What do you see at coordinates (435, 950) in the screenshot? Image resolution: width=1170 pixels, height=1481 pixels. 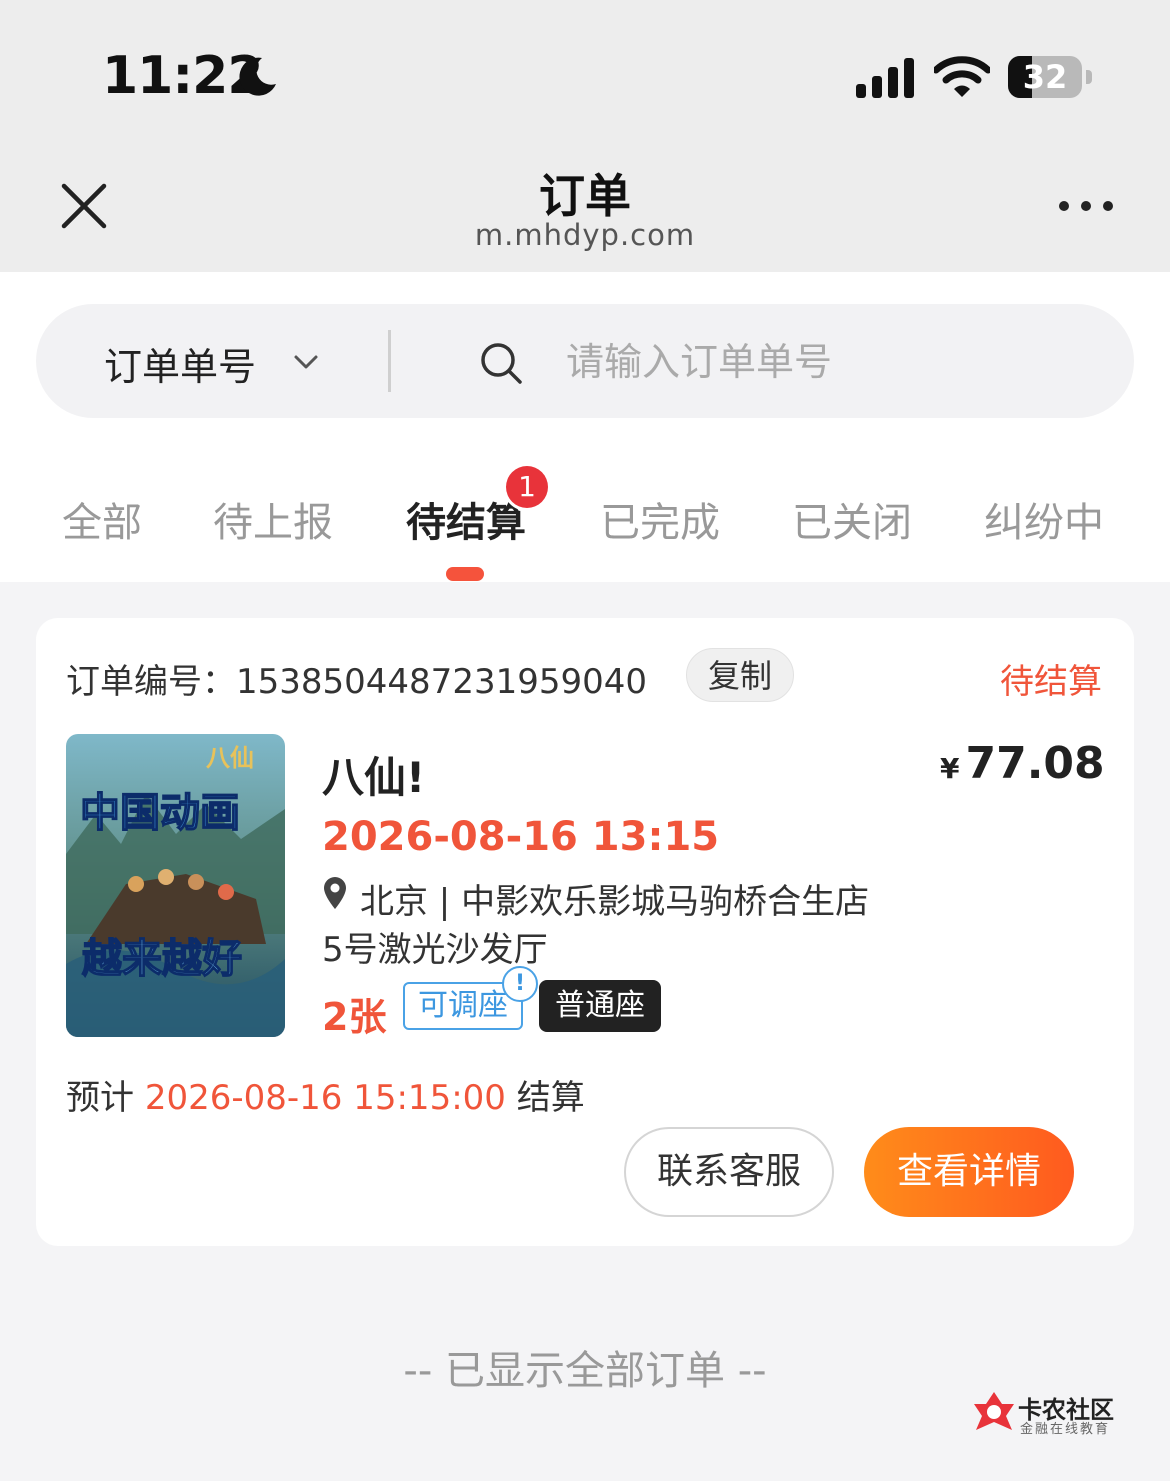 I see `hall-name: 5号激光沙发厅` at bounding box center [435, 950].